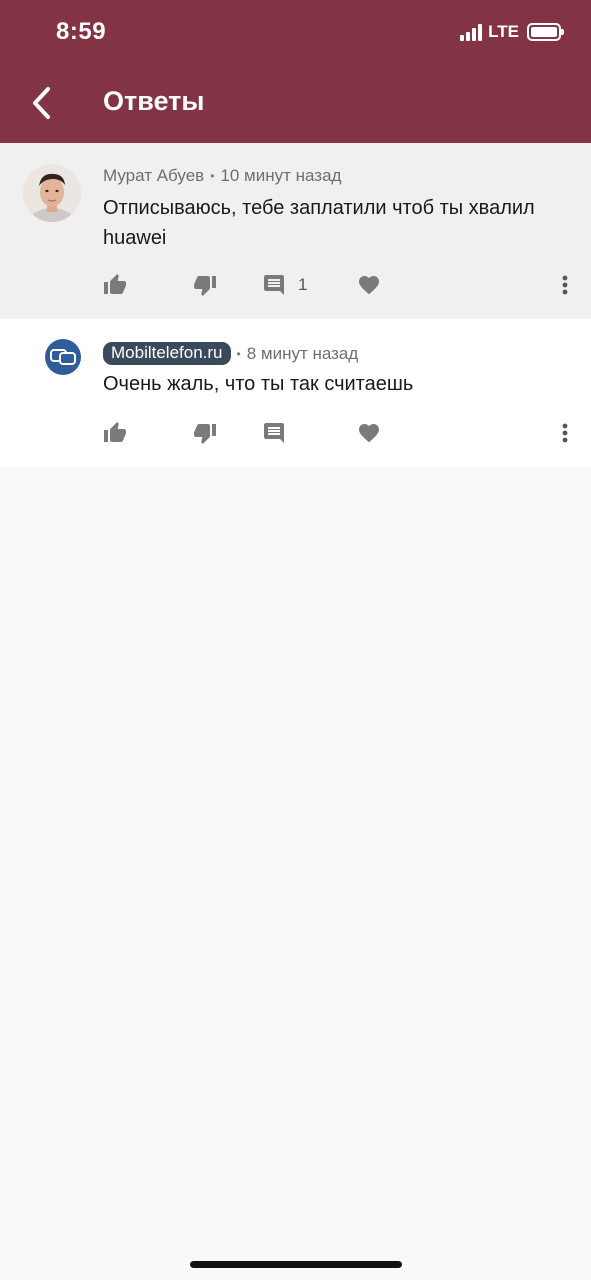 The image size is (591, 1280). Describe the element at coordinates (295, 71) in the screenshot. I see `app-bar: 8:59 LTE Ответы` at that location.